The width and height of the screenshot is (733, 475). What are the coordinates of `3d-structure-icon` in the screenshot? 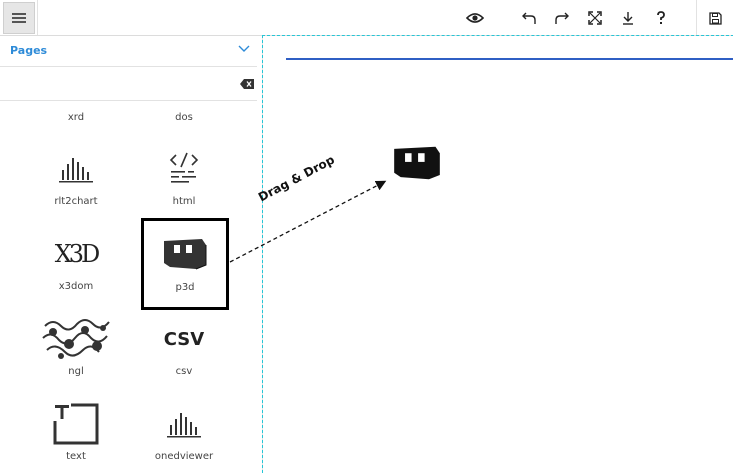 It's located at (417, 163).